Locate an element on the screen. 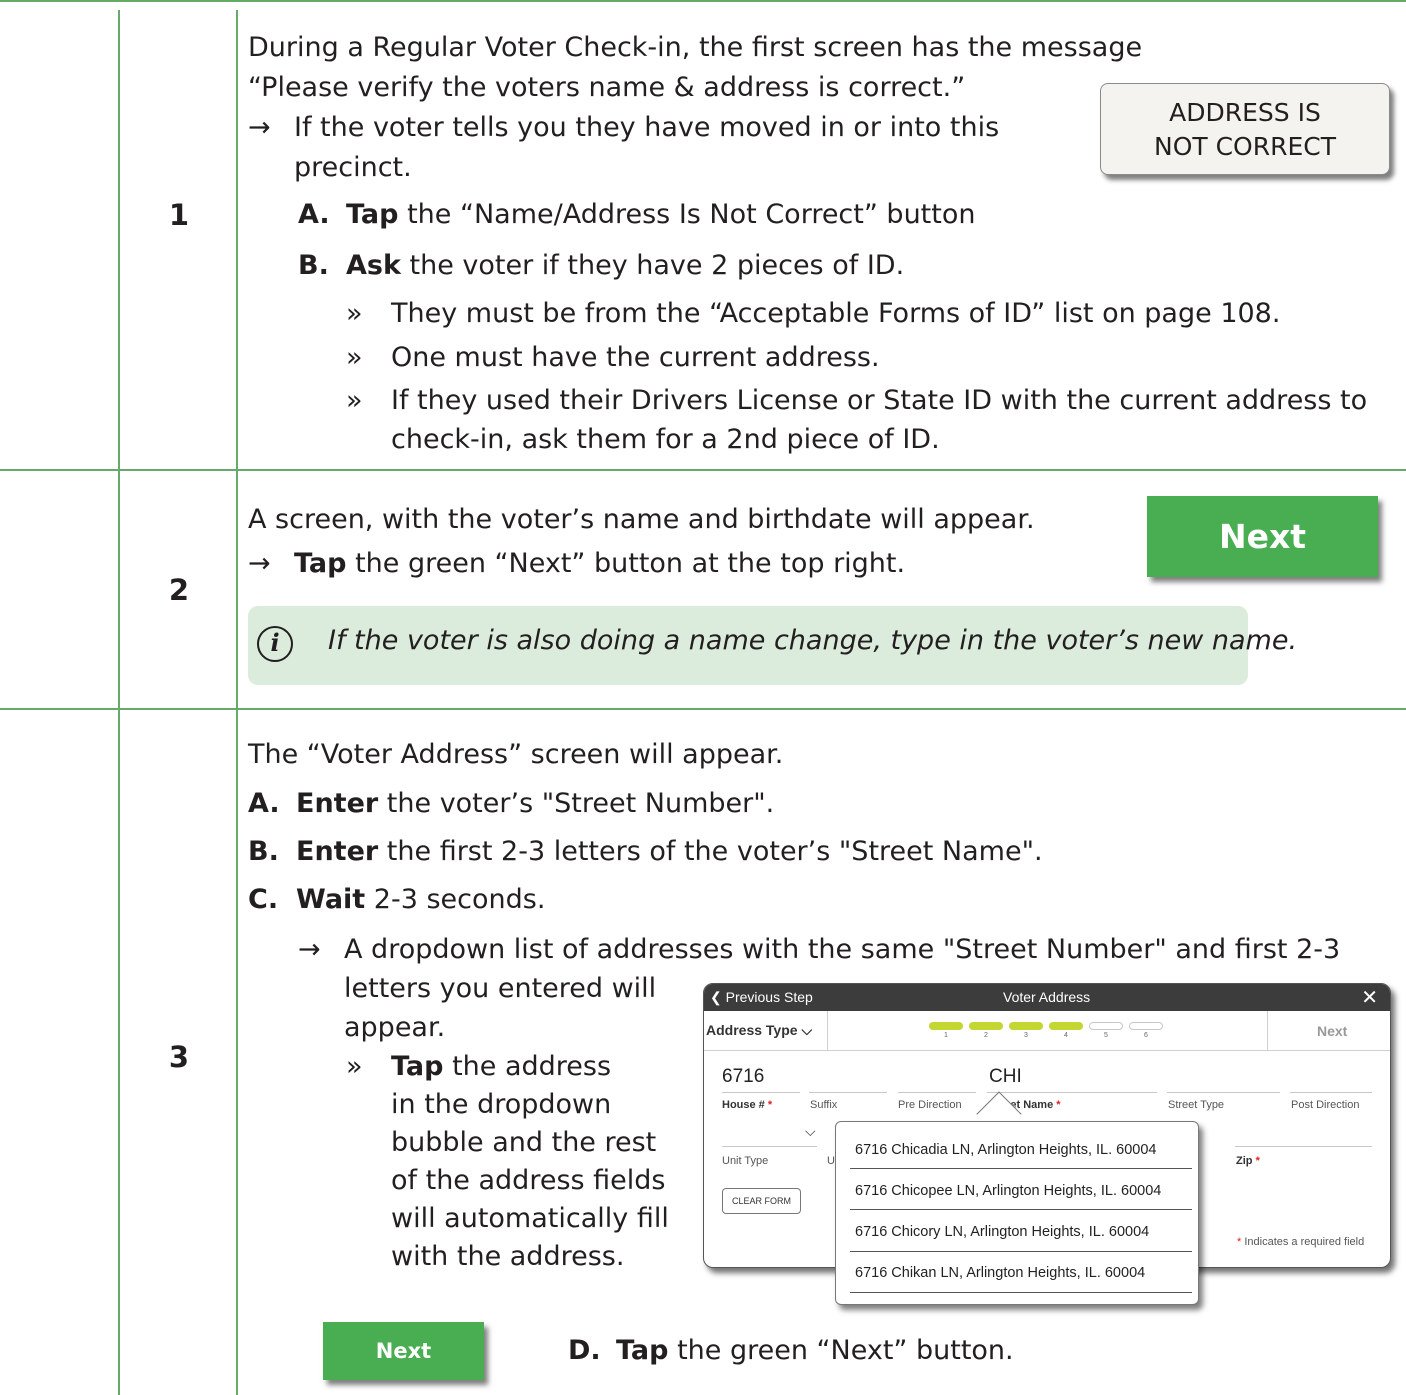  table-top-rule is located at coordinates (703, 1).